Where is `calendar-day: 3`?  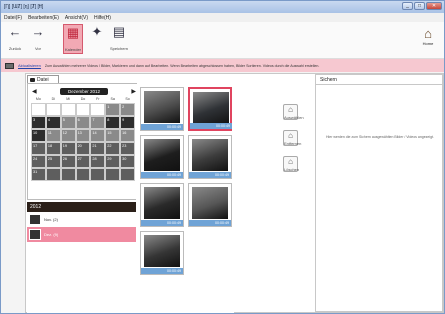
calendar-day: 3 is located at coordinates (38, 122).